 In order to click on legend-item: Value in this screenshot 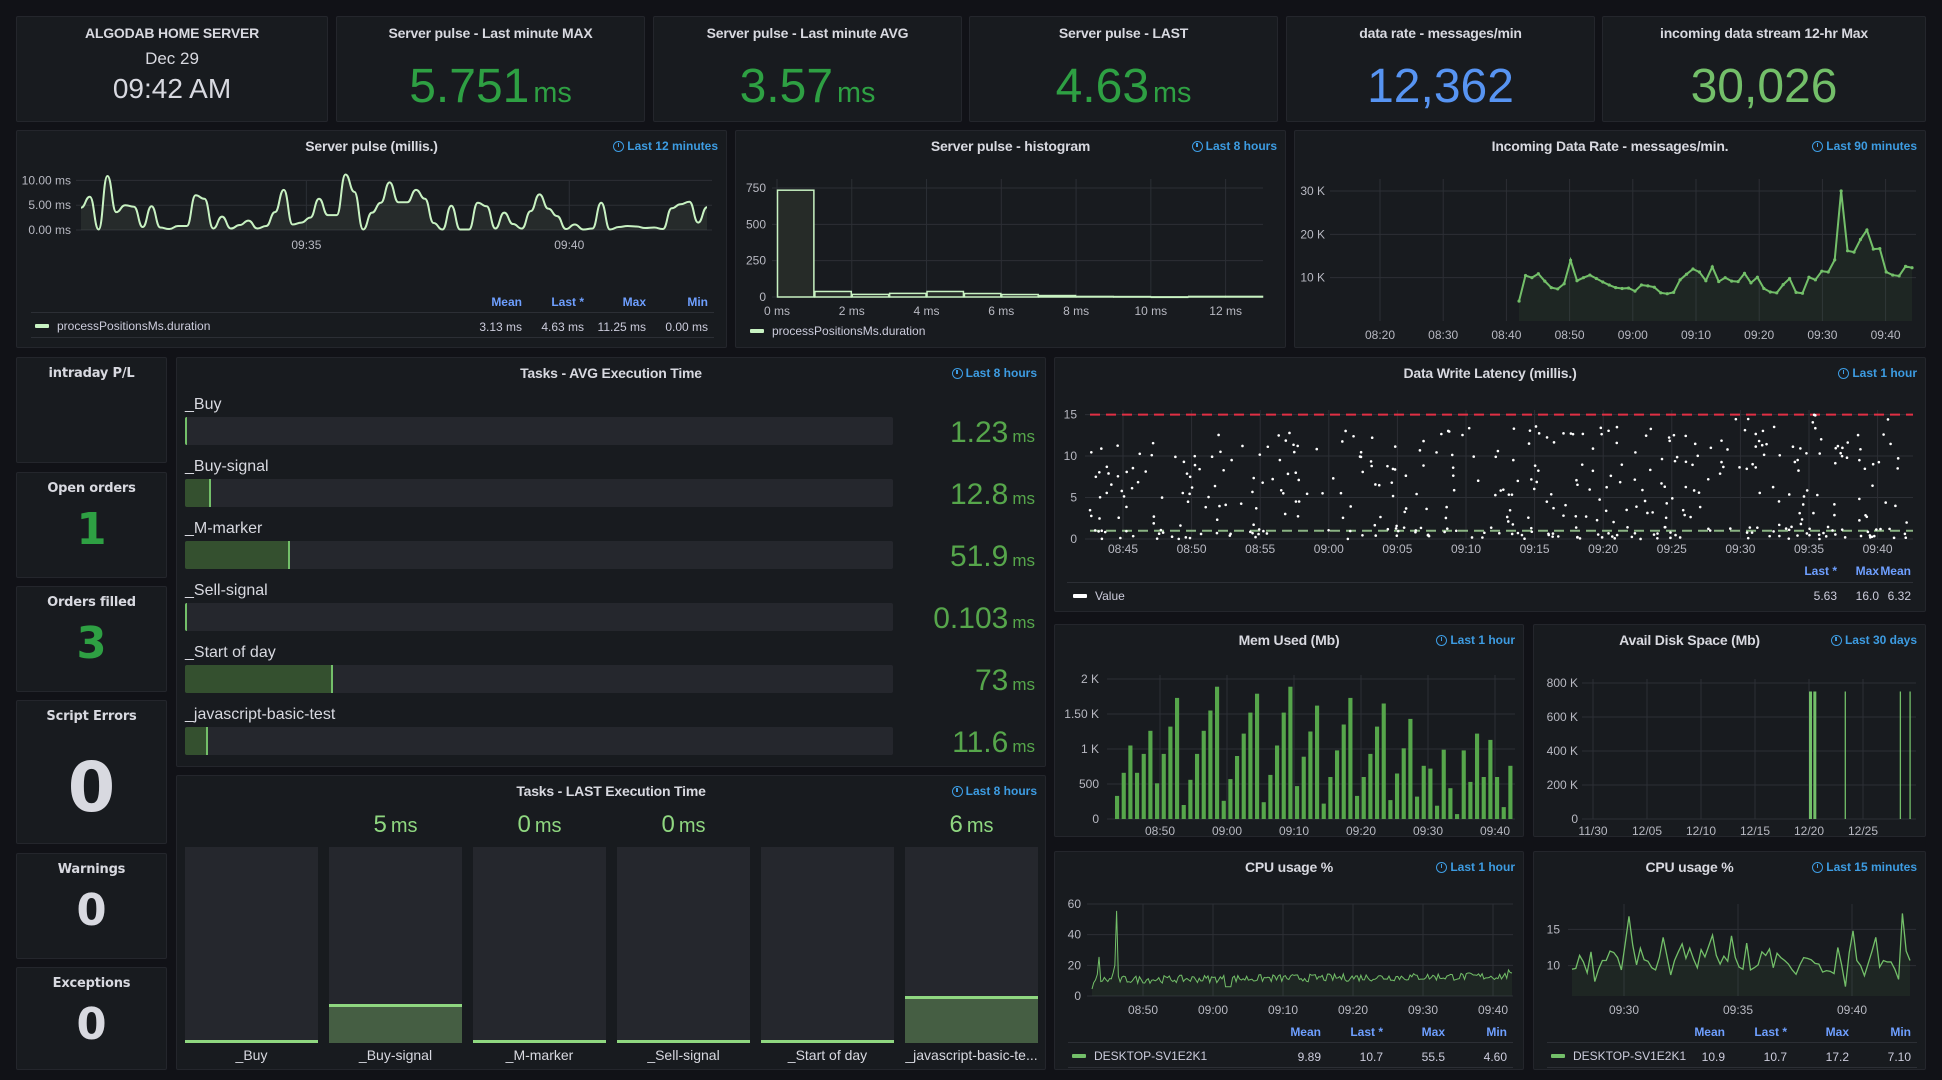, I will do `click(1099, 596)`.